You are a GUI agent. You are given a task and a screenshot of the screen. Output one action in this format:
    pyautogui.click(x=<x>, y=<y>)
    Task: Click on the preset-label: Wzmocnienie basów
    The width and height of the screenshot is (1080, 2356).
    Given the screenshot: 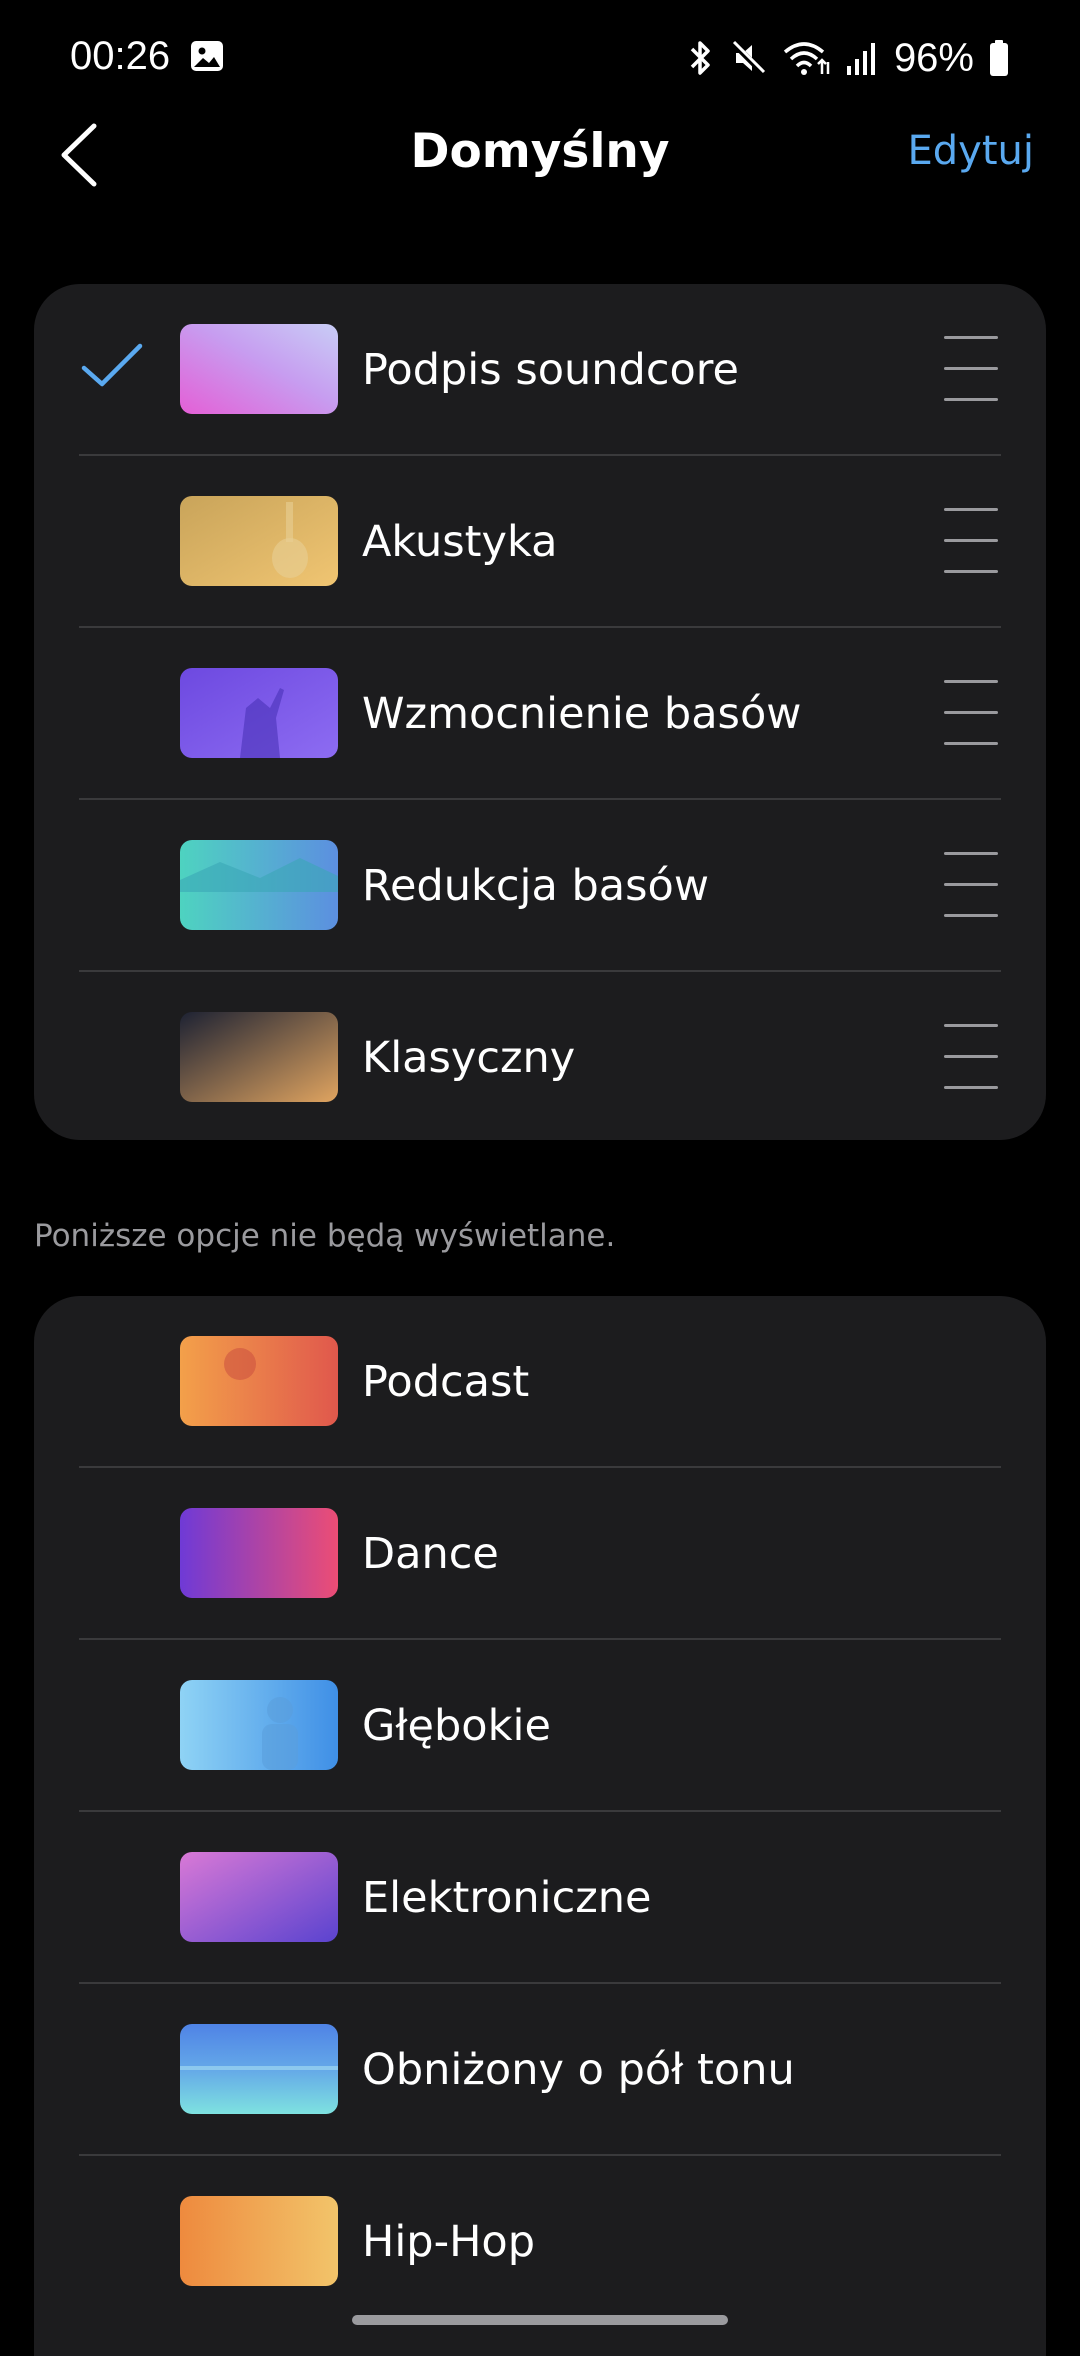 What is the action you would take?
    pyautogui.click(x=582, y=714)
    